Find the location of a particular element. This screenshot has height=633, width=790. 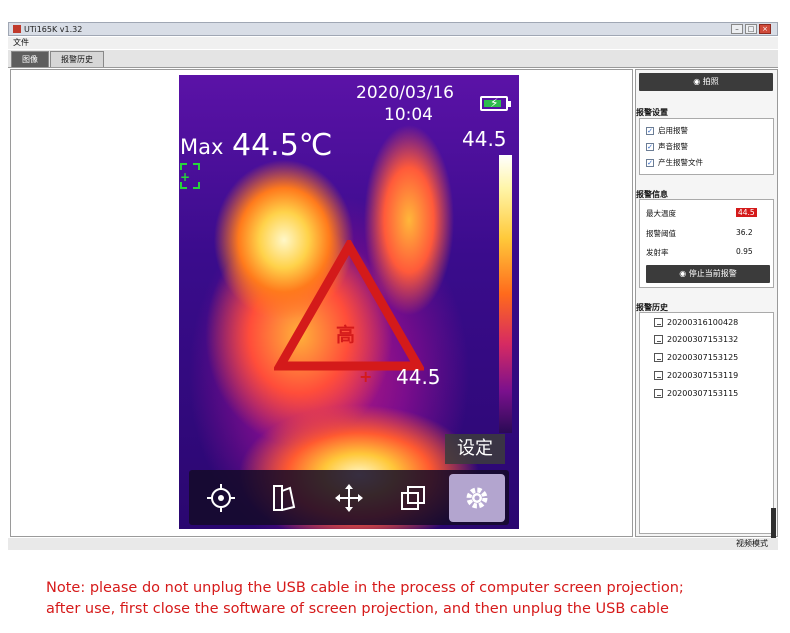

snapshot-label: 拍照 is located at coordinates (710, 81).